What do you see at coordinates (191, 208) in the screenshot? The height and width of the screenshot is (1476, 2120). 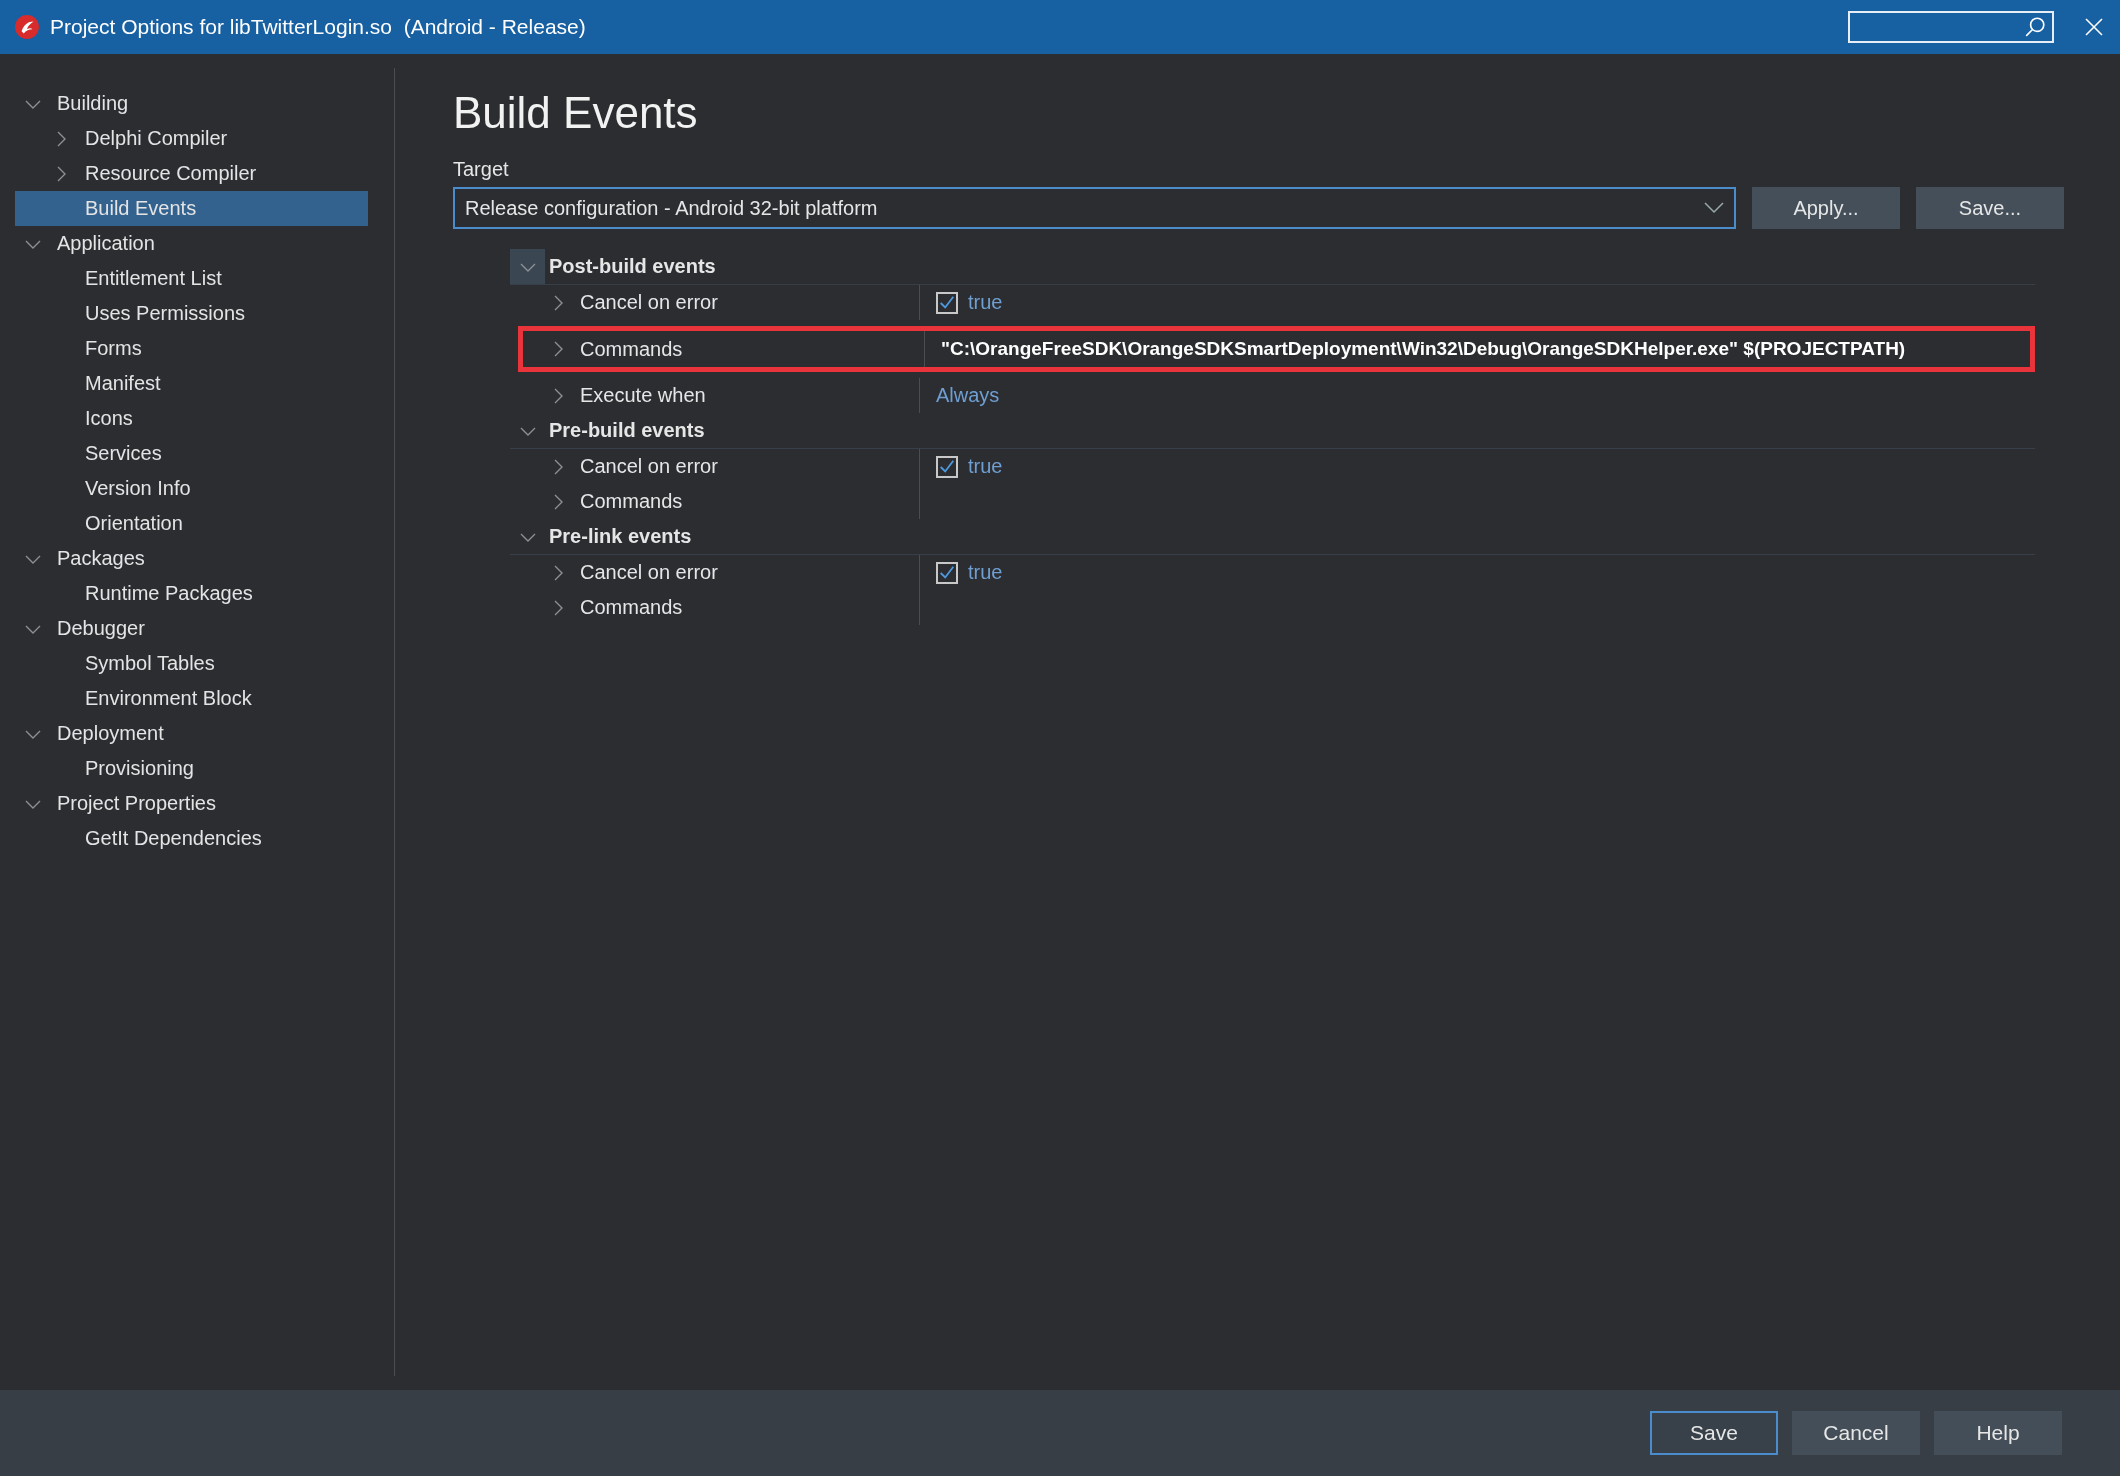 I see `tree-item: Build Events` at bounding box center [191, 208].